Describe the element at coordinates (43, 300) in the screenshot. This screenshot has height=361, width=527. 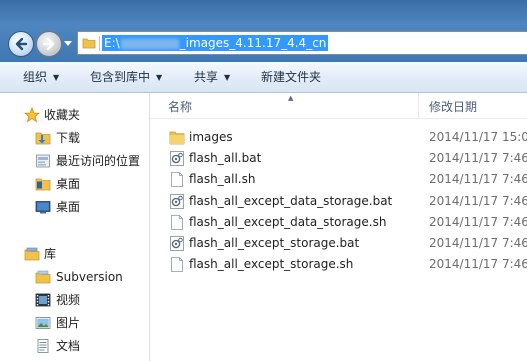
I see `video-library-icon` at that location.